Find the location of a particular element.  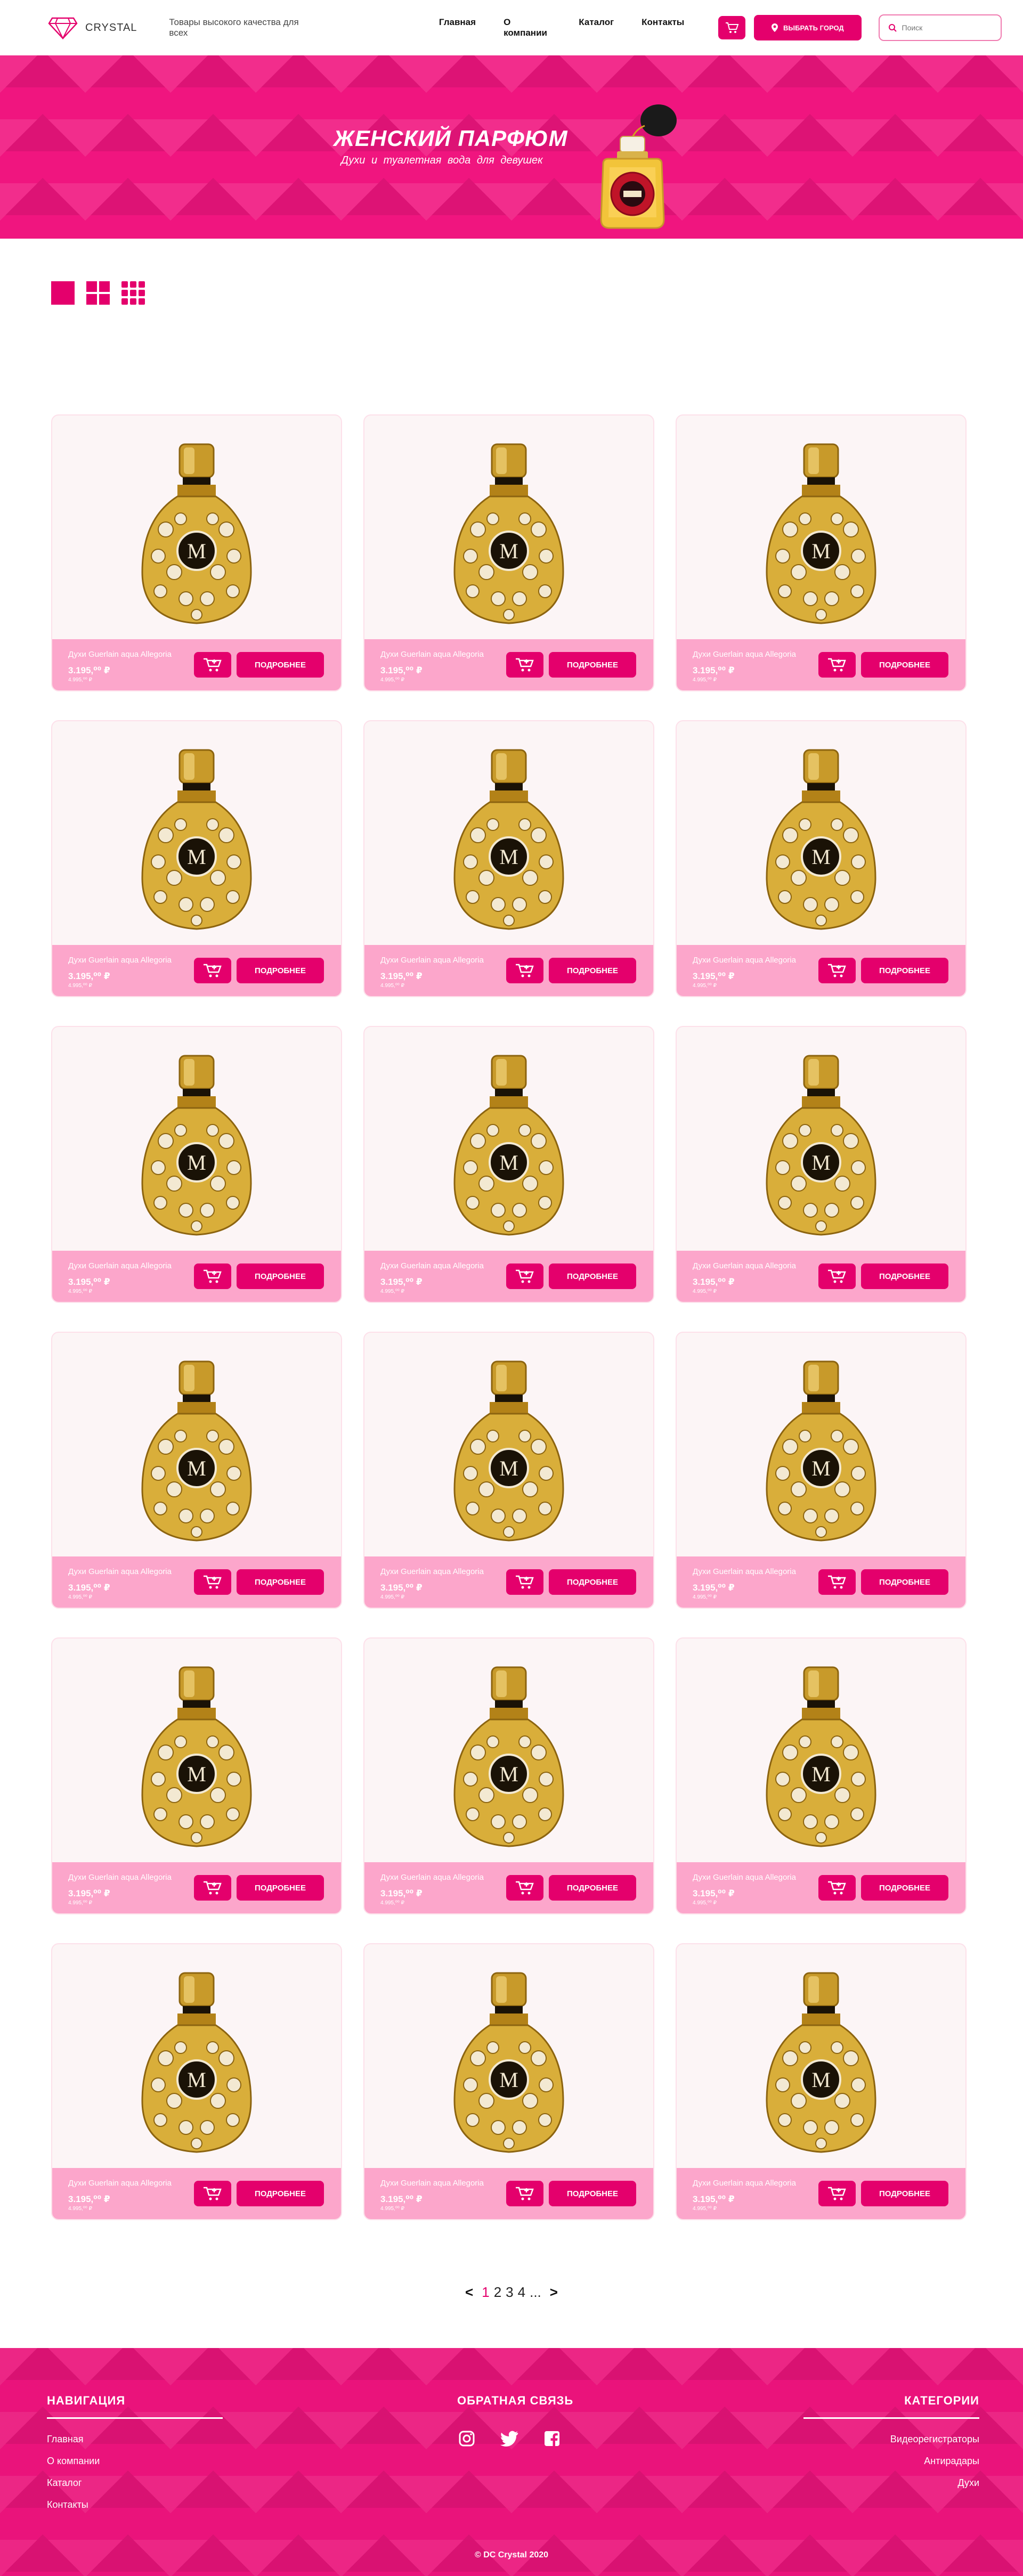

nav-home: Главная is located at coordinates (458, 27).